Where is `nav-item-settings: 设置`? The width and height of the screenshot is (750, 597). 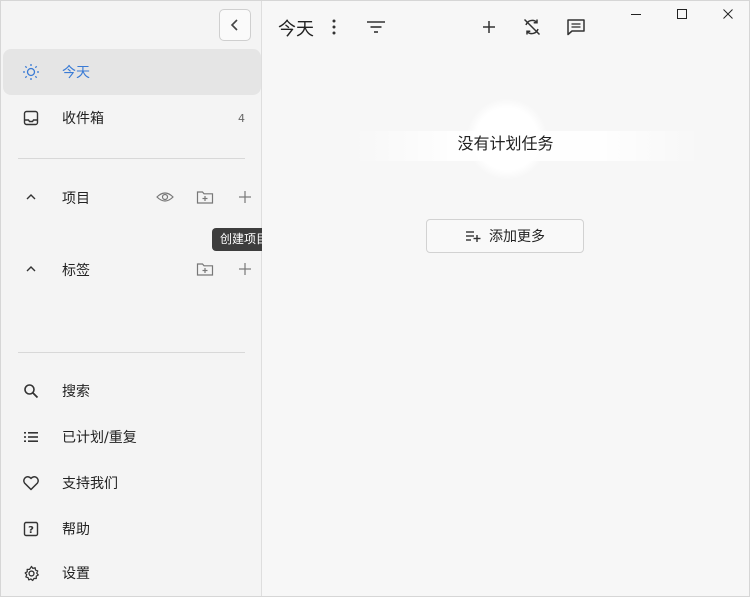
nav-item-settings: 设置 is located at coordinates (132, 573).